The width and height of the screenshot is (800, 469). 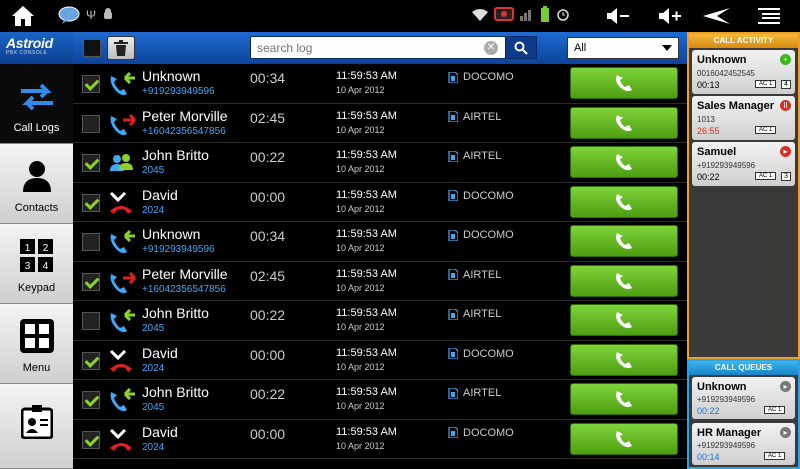 What do you see at coordinates (175, 155) in the screenshot?
I see `caller-name: John Britto` at bounding box center [175, 155].